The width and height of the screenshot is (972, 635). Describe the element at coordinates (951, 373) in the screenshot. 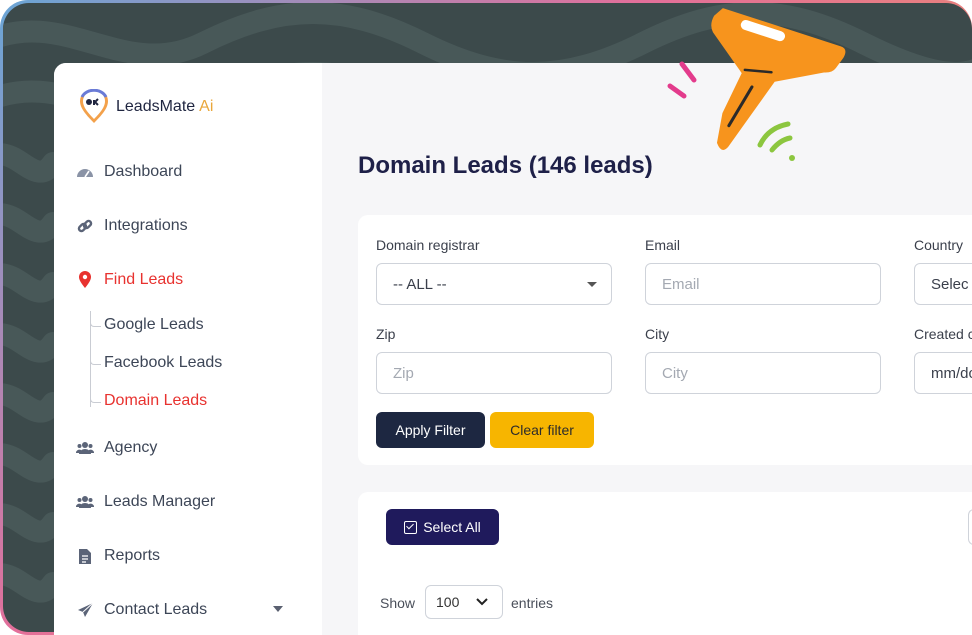

I see `created-date-value: mm/dc` at that location.